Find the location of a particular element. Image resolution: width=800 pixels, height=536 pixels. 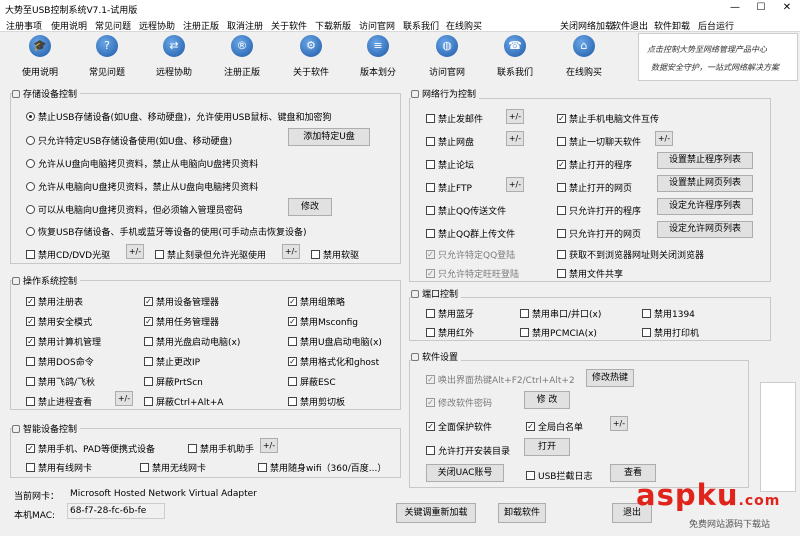

menu-item: 联系我们 is located at coordinates (421, 25).